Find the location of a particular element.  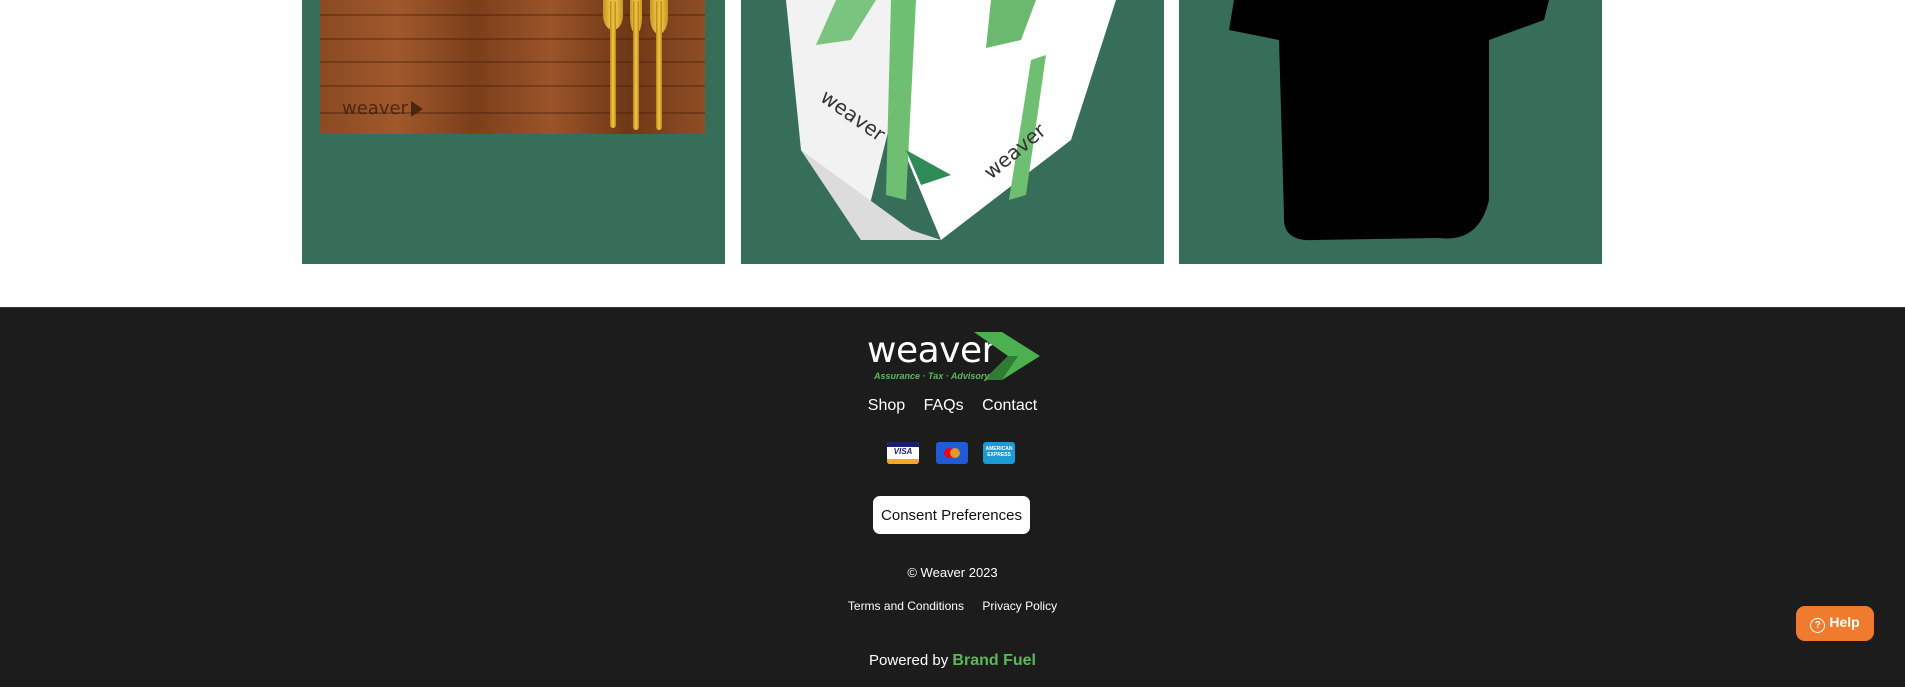

product-card-tshirt is located at coordinates (1390, 132).